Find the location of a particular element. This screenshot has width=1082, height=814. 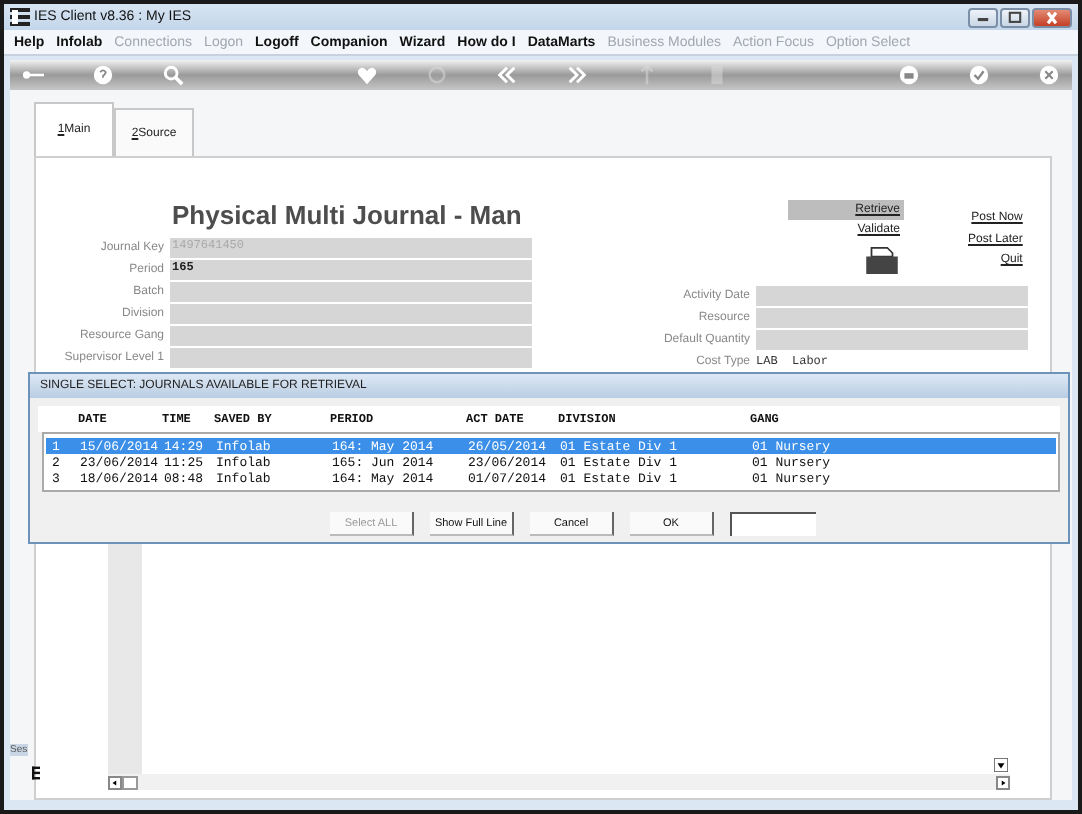

search-icon is located at coordinates (173, 75).